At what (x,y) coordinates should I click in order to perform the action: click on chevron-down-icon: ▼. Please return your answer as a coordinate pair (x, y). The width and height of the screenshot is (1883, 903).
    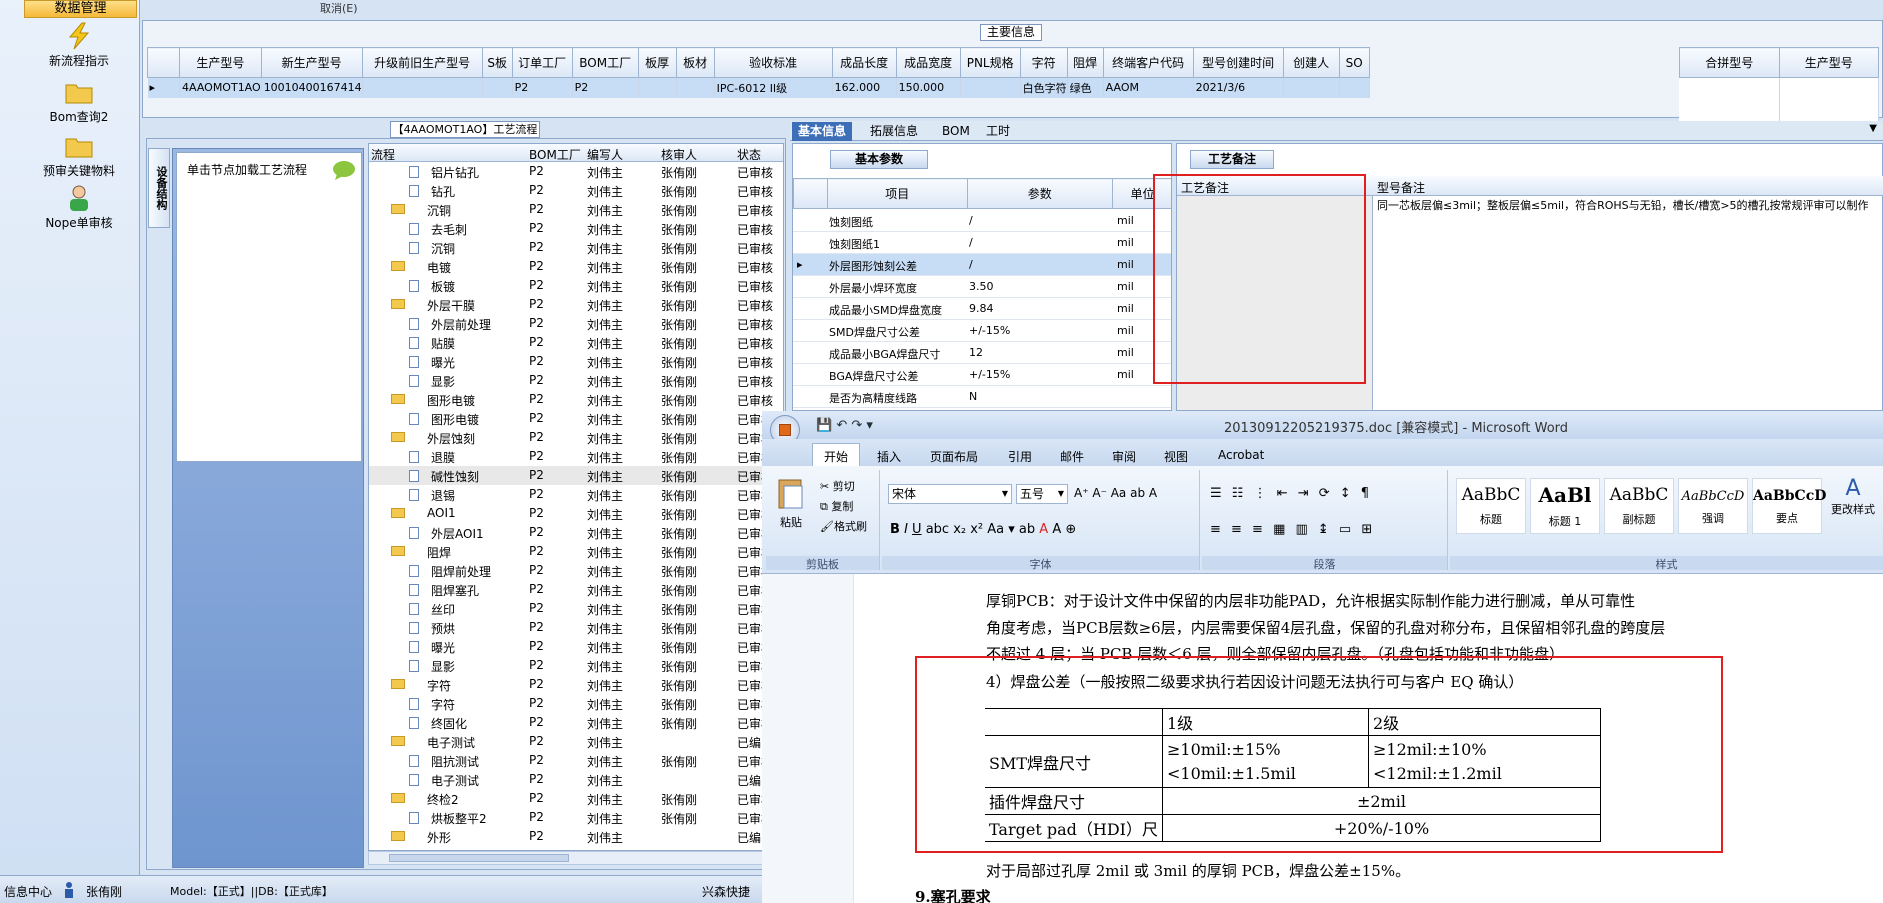
    Looking at the image, I should click on (1873, 128).